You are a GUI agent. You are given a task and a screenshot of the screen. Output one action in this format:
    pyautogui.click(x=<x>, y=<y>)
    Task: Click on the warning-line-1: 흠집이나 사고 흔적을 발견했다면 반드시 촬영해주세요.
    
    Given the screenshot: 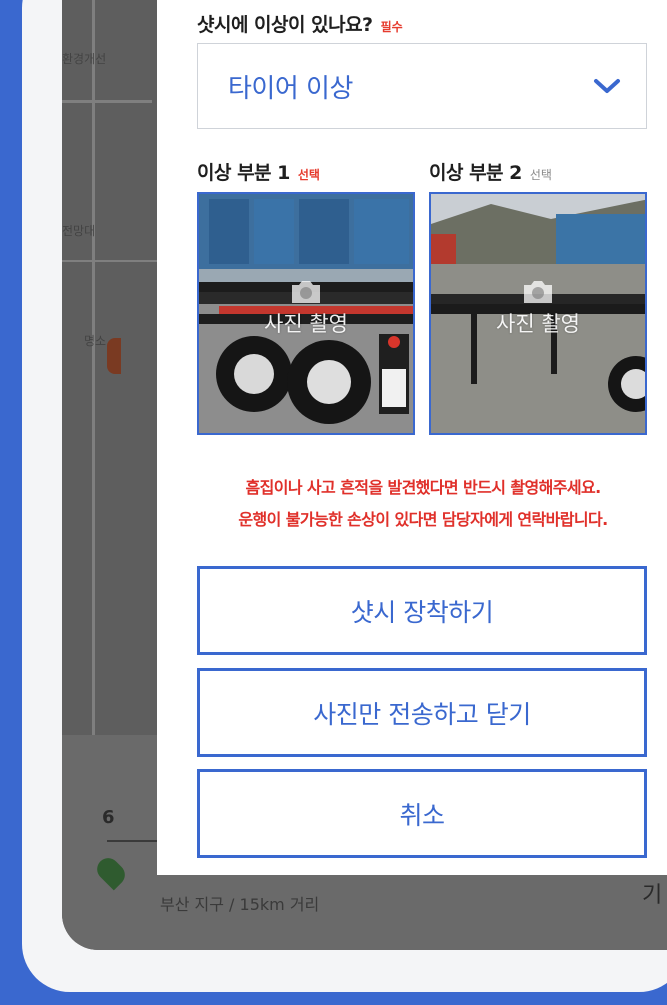 What is the action you would take?
    pyautogui.click(x=423, y=487)
    